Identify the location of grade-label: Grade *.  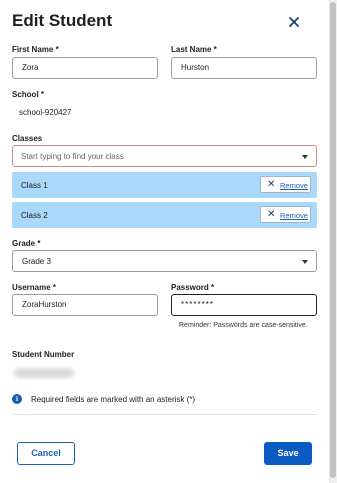
(26, 243).